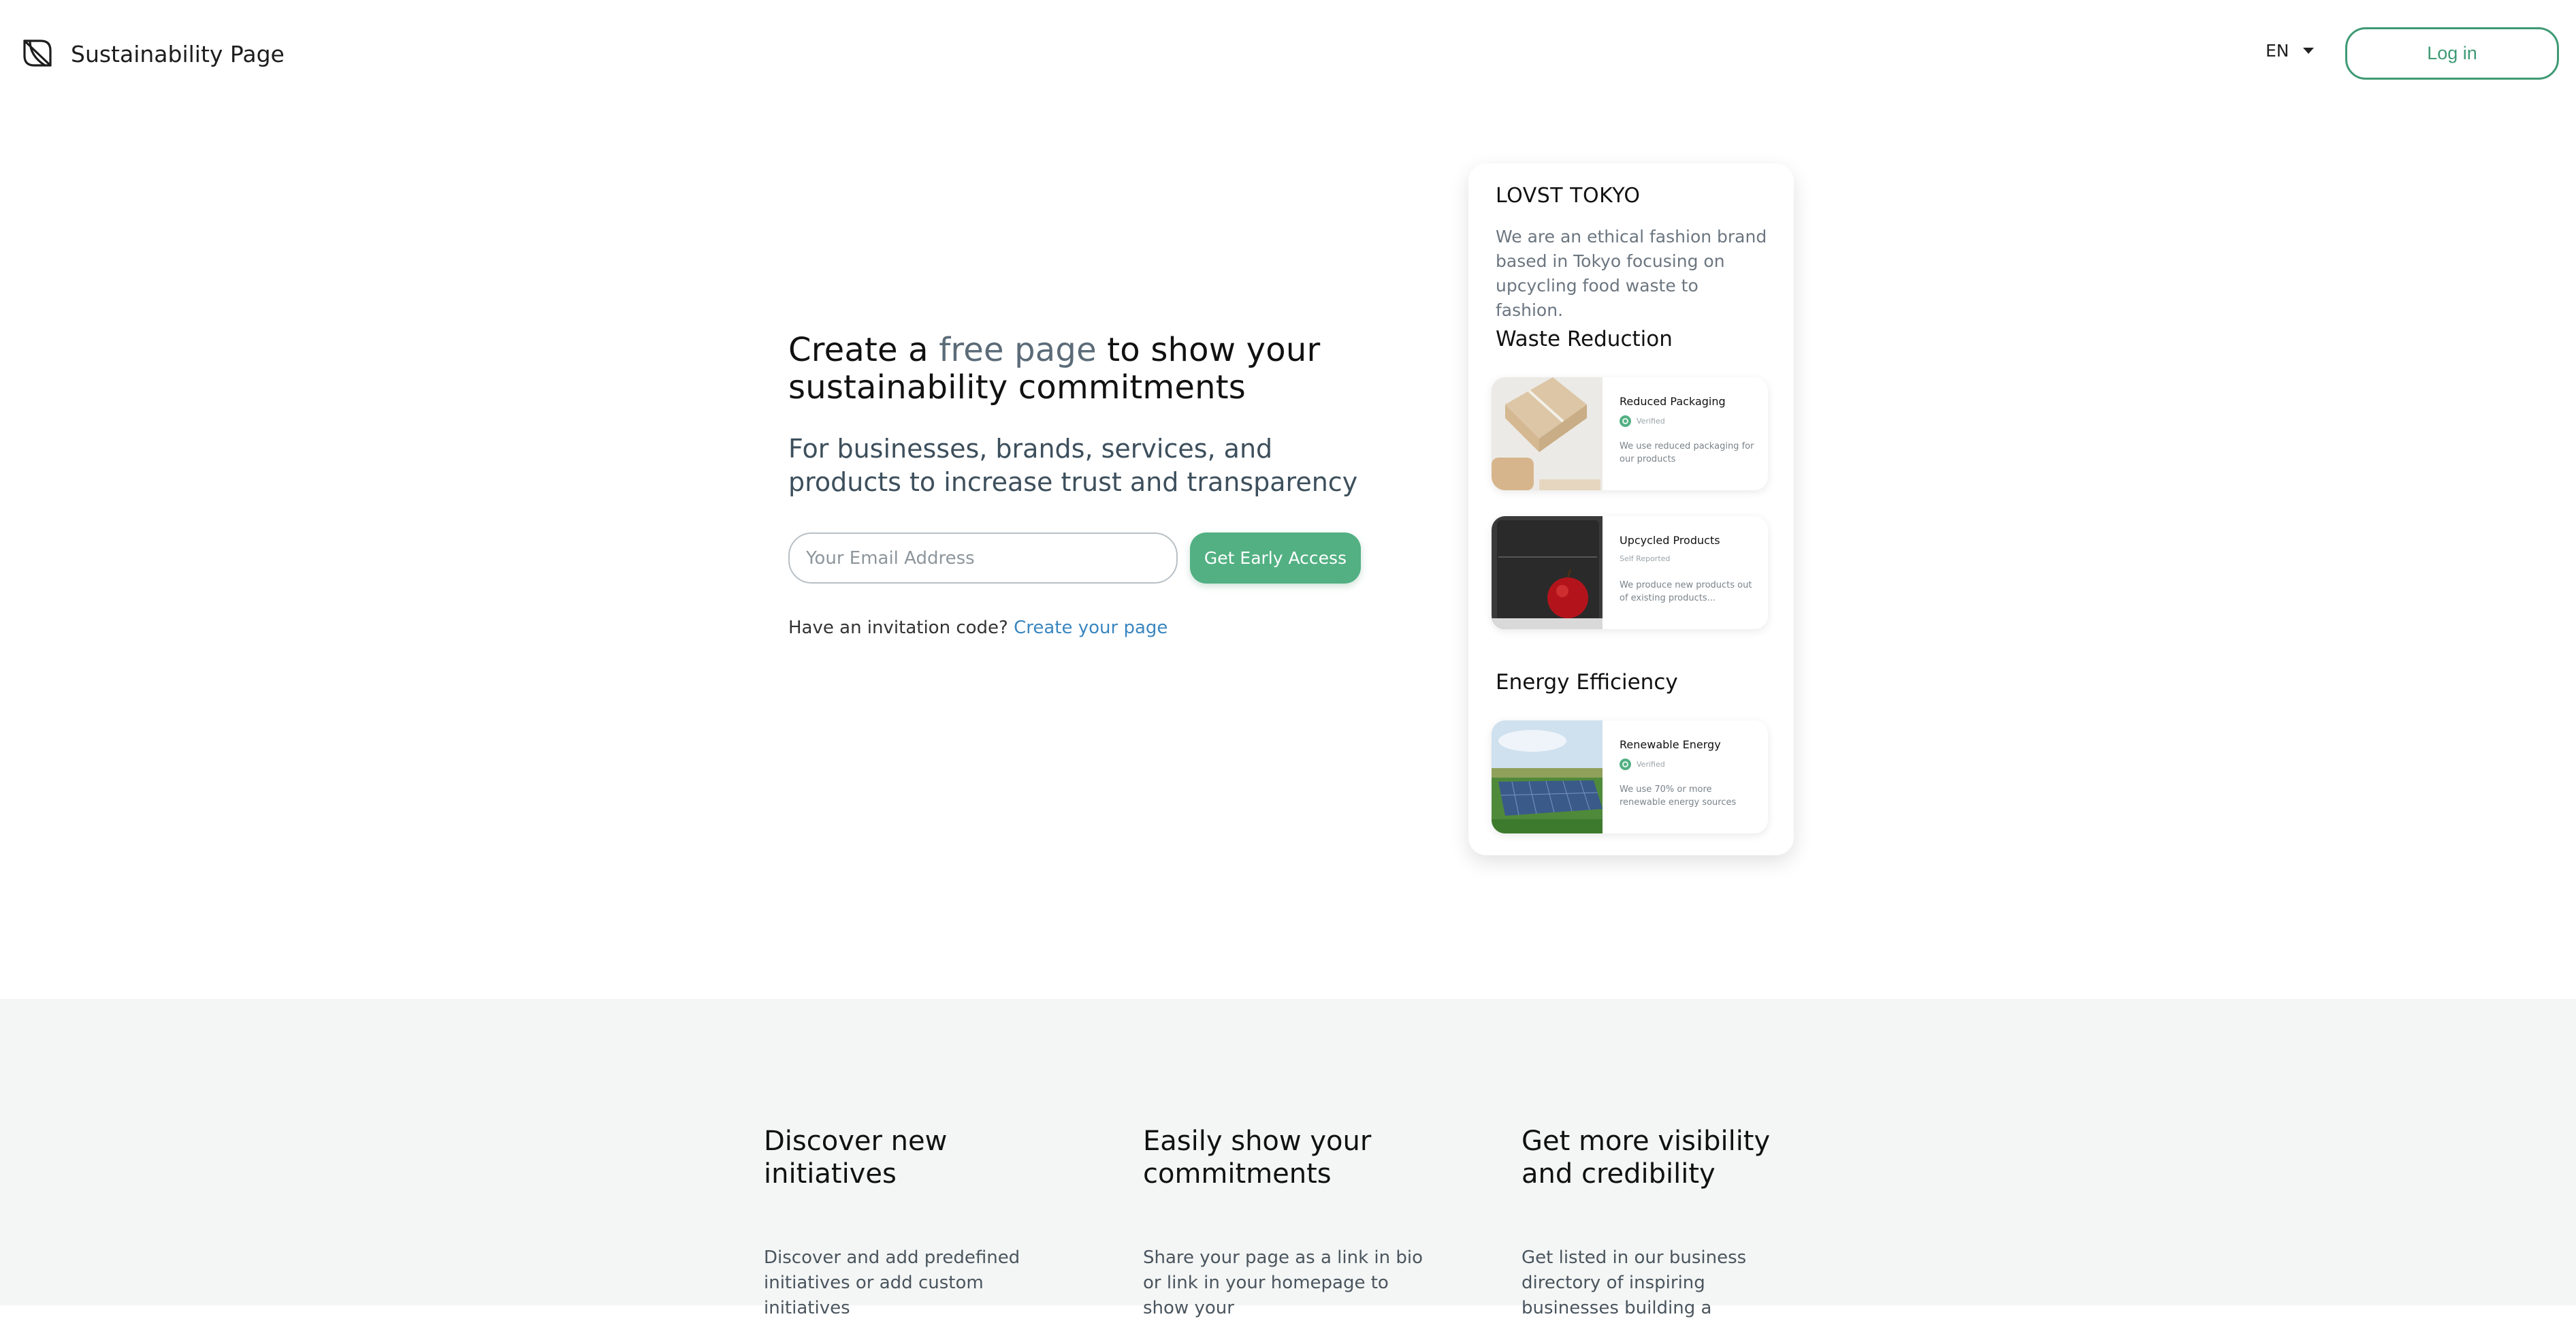 The width and height of the screenshot is (2576, 1321). Describe the element at coordinates (1548, 433) in the screenshot. I see `packaging-image` at that location.